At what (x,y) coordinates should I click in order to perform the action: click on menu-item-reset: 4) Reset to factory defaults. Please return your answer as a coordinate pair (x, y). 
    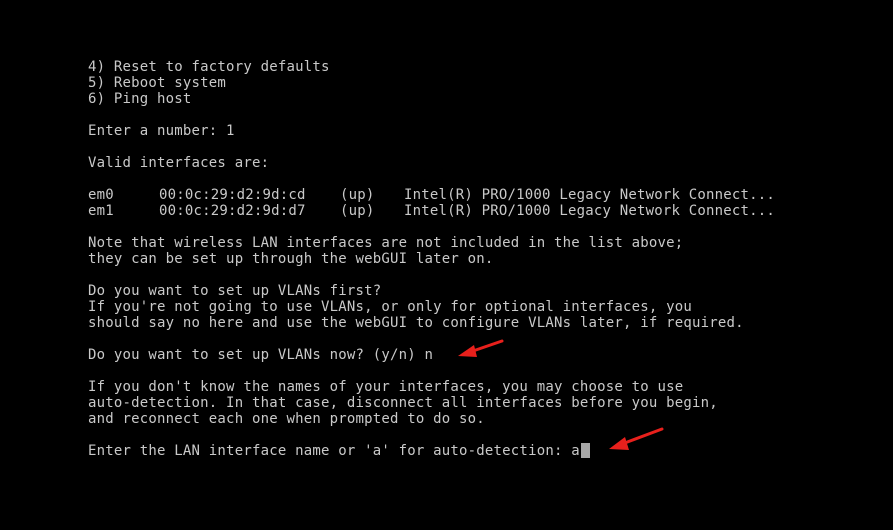
    Looking at the image, I should click on (209, 67).